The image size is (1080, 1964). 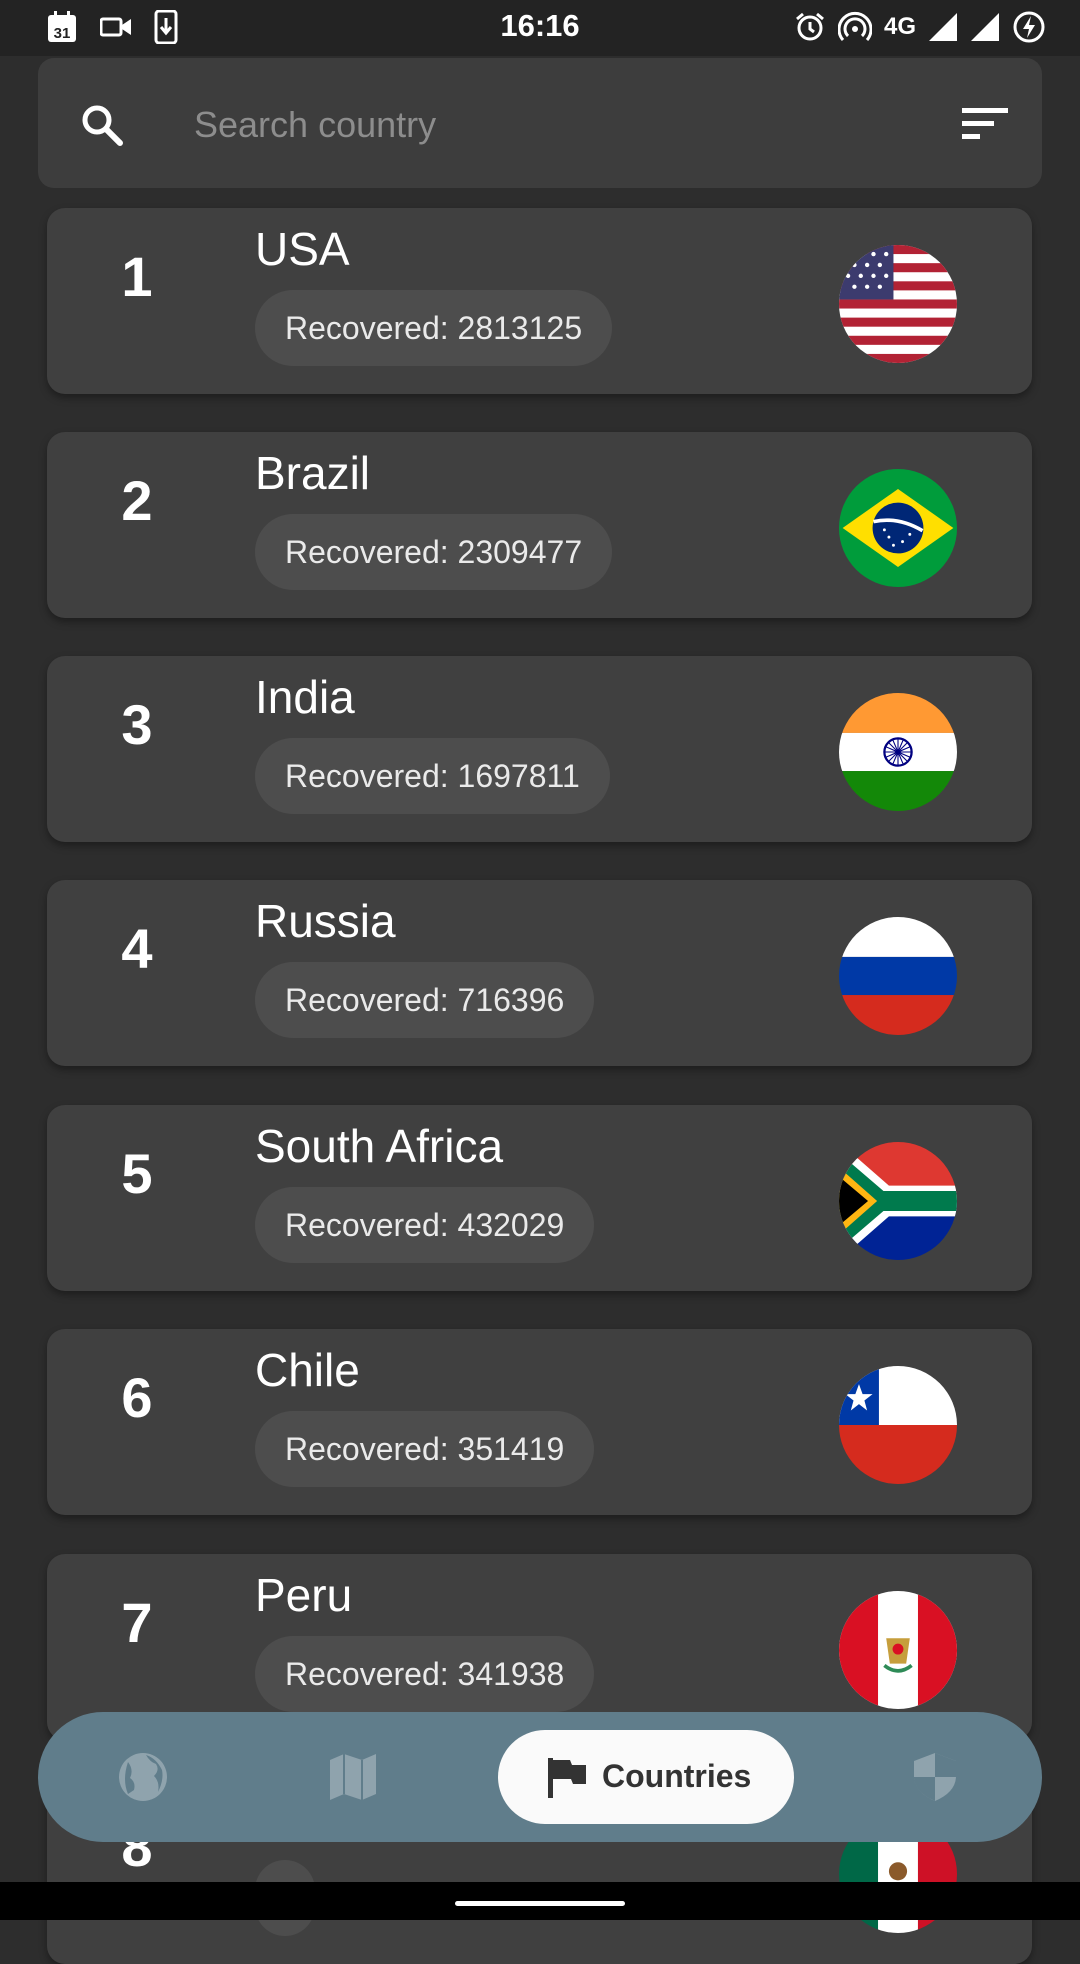 What do you see at coordinates (379, 1146) in the screenshot?
I see `country-name: South Africa` at bounding box center [379, 1146].